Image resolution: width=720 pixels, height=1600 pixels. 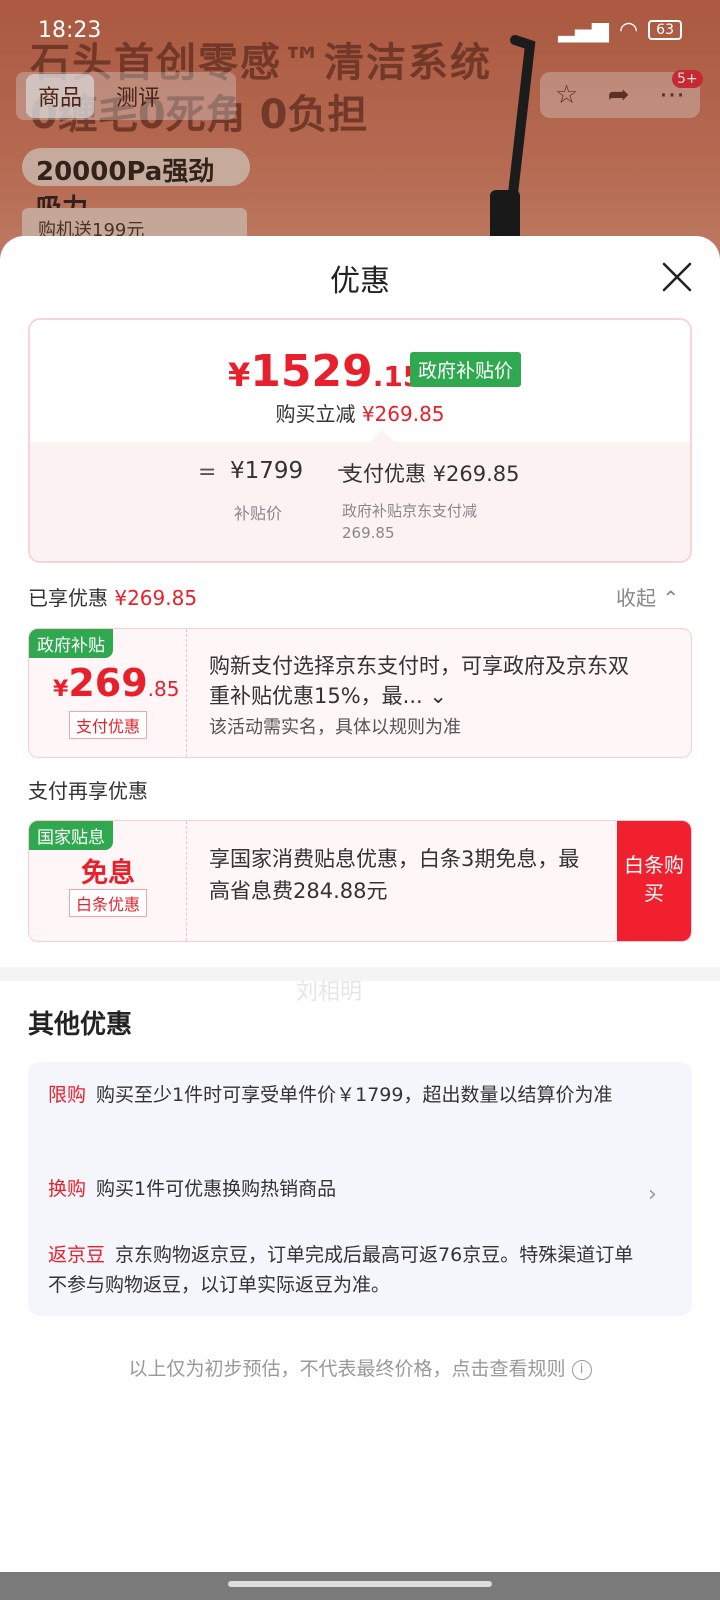 I want to click on signal-icon: ▂▄▆, so click(x=583, y=30).